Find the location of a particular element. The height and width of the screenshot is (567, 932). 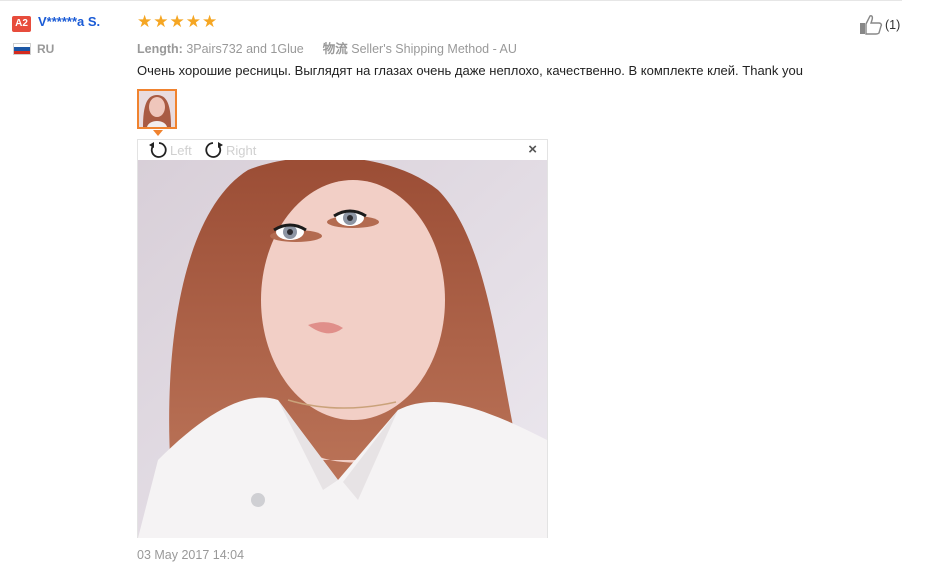

logistics-value: Seller's Shipping Method - AU is located at coordinates (434, 49).